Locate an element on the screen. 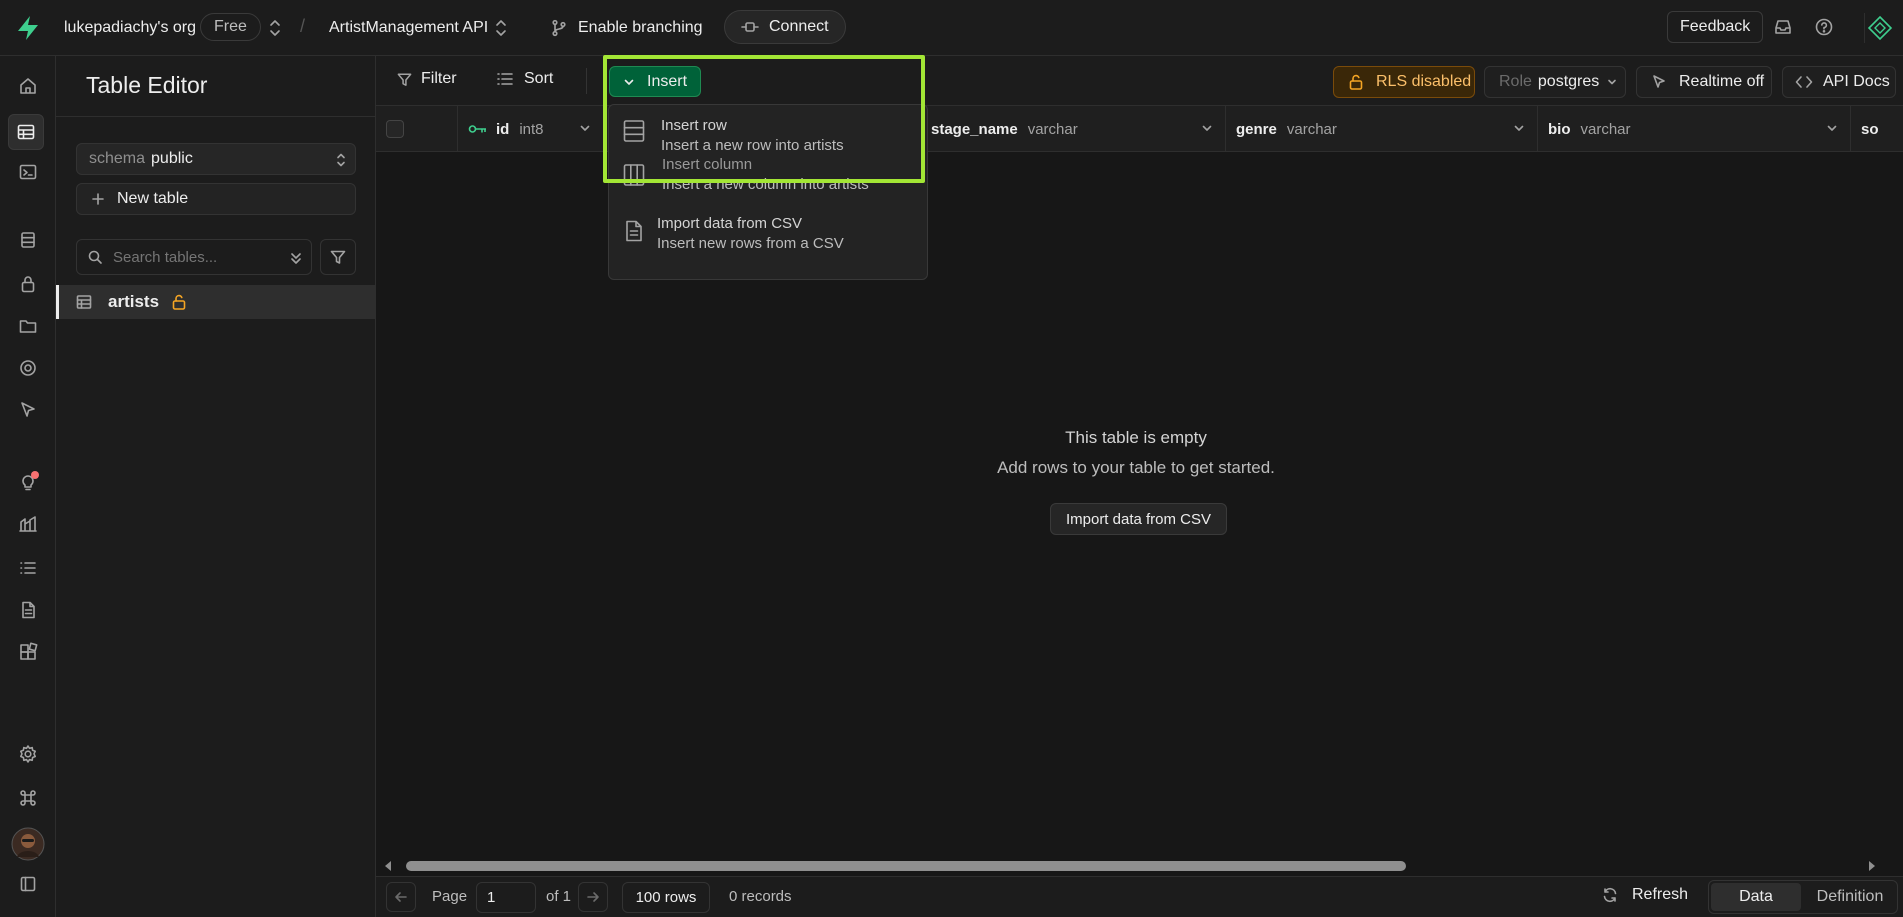 The height and width of the screenshot is (917, 1903). refresh-button: Refresh is located at coordinates (1645, 895).